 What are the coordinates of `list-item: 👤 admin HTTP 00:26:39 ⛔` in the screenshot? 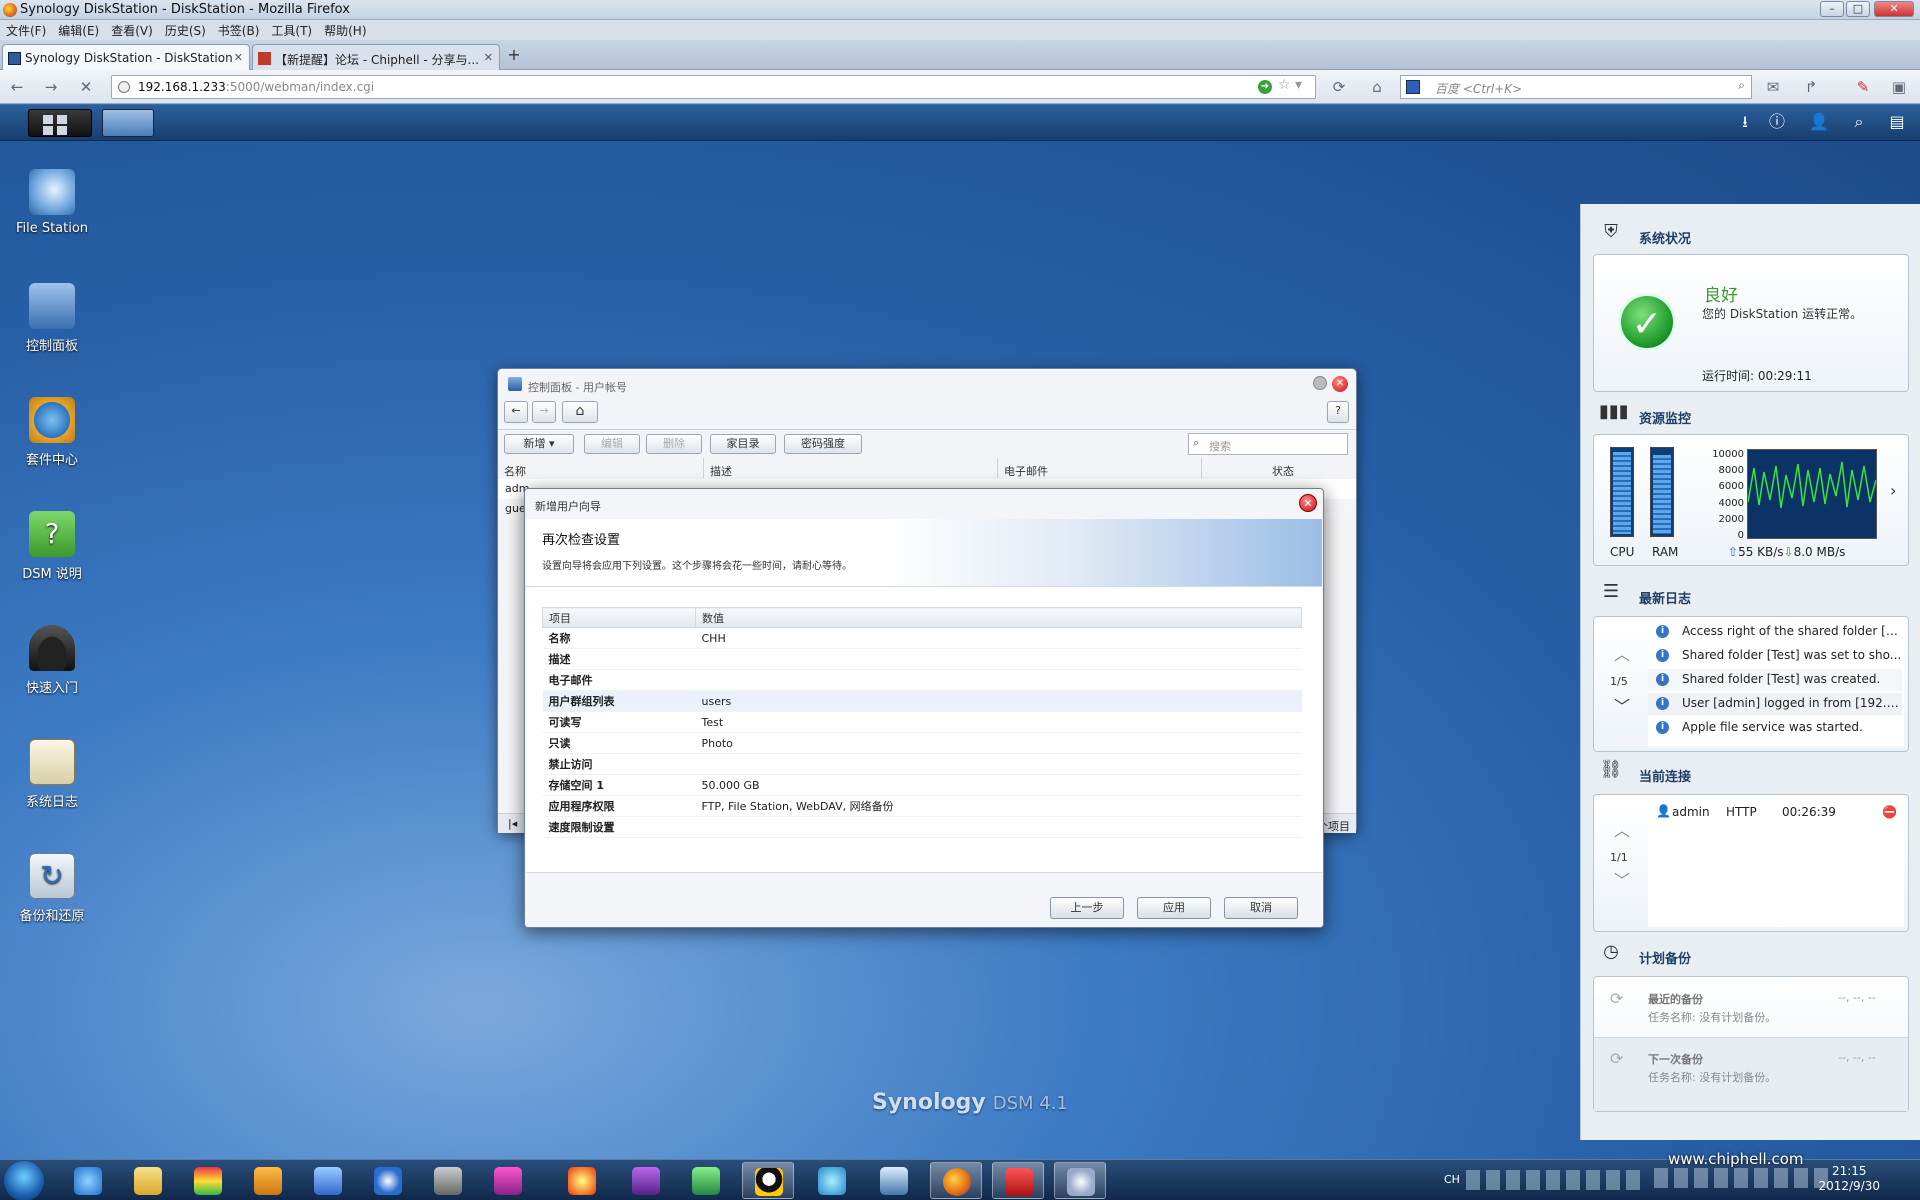 It's located at (1777, 813).